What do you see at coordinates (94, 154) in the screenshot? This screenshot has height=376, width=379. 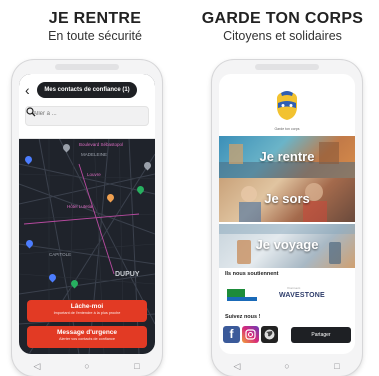 I see `map-label: MADELEINE` at bounding box center [94, 154].